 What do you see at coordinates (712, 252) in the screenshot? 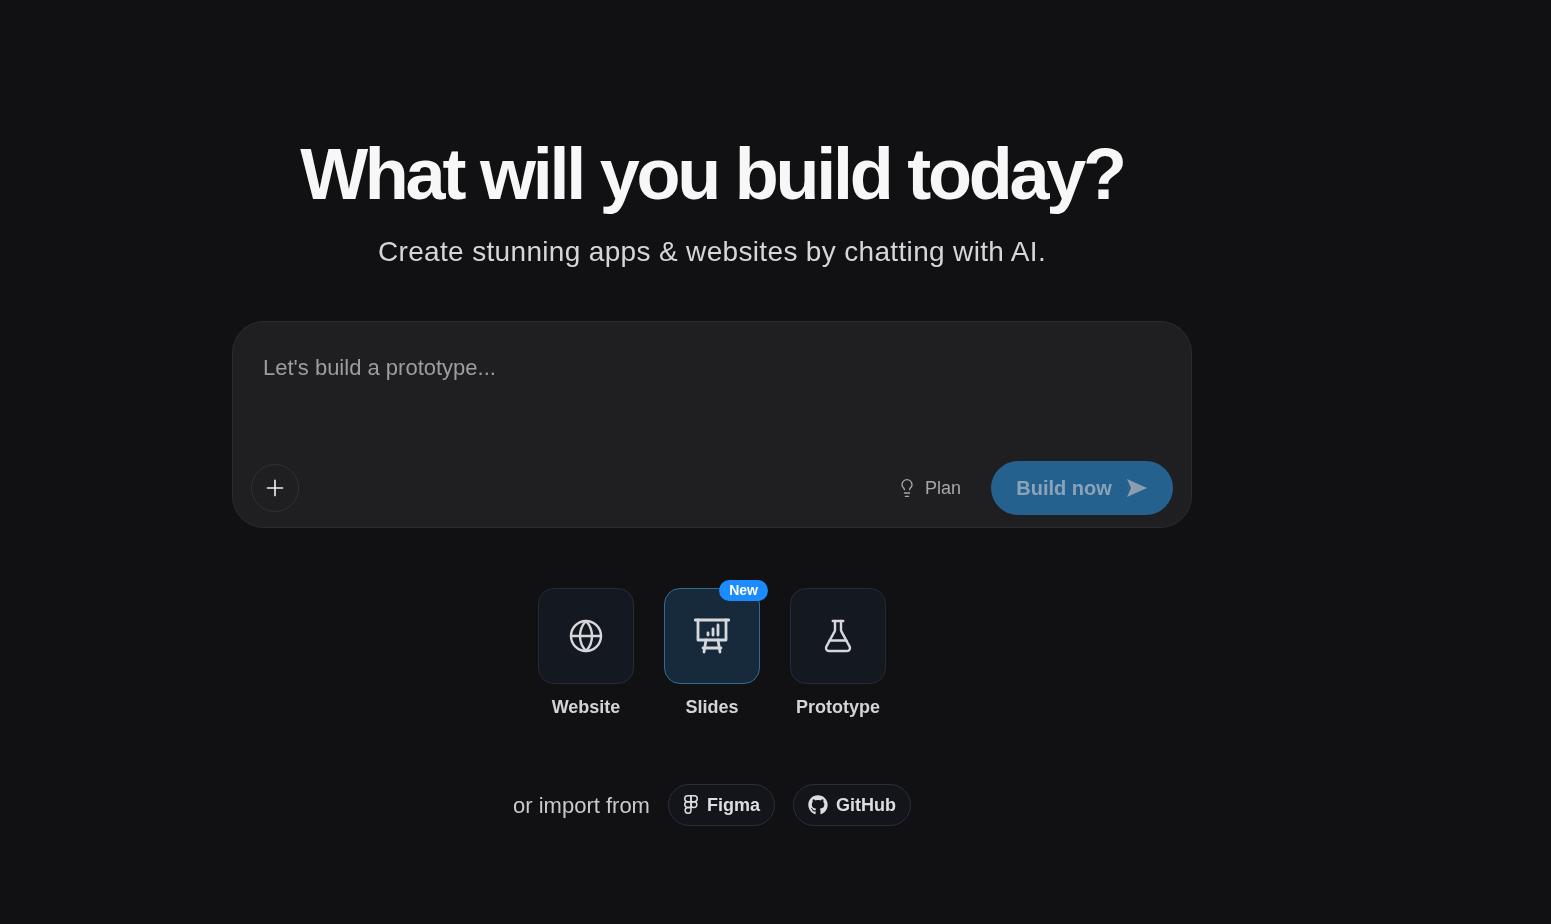
I see `page-subtitle: Create stunning apps & websites by chatting with AI.` at bounding box center [712, 252].